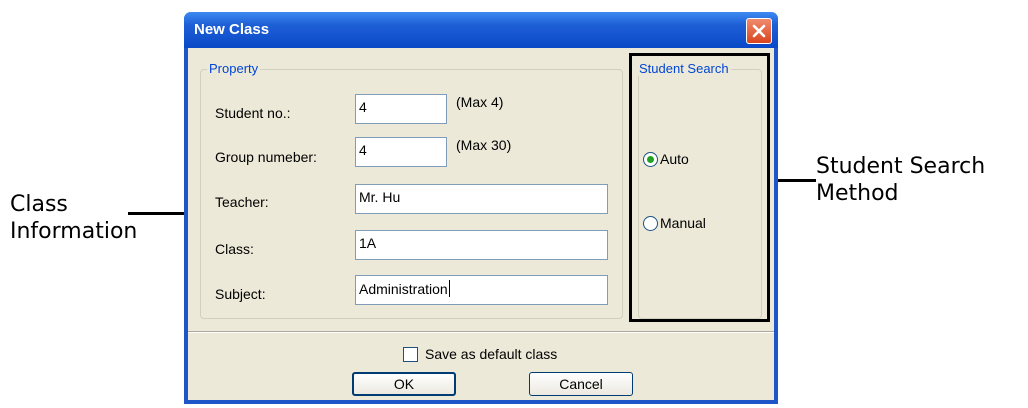  Describe the element at coordinates (481, 30) in the screenshot. I see `title-bar: New Class` at that location.